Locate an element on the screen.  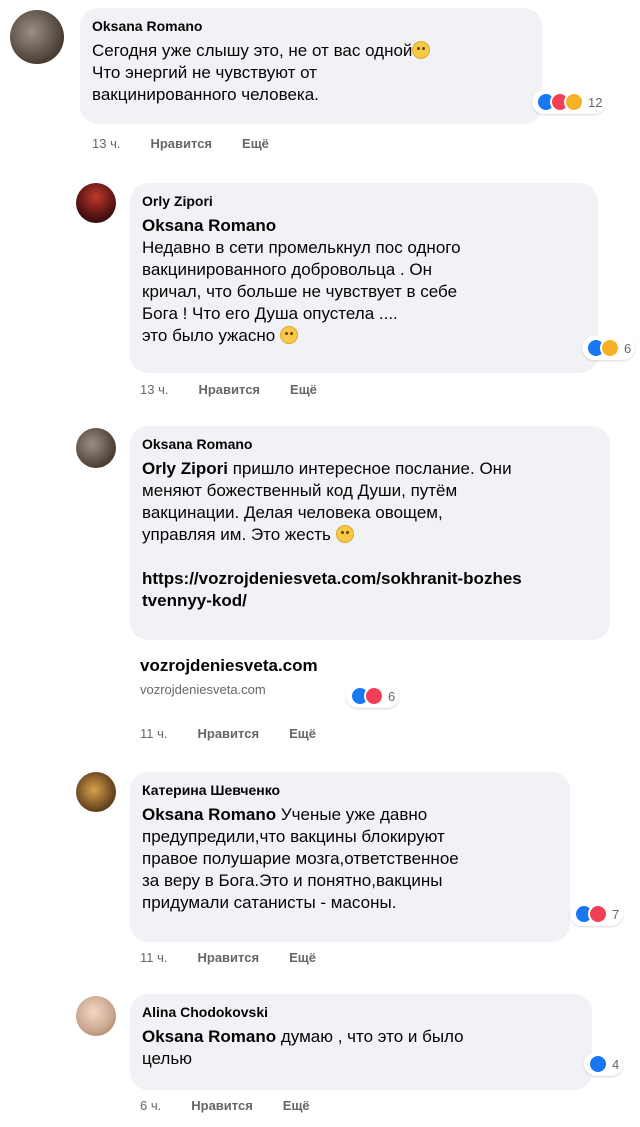
like-reaction-icon is located at coordinates (598, 1064).